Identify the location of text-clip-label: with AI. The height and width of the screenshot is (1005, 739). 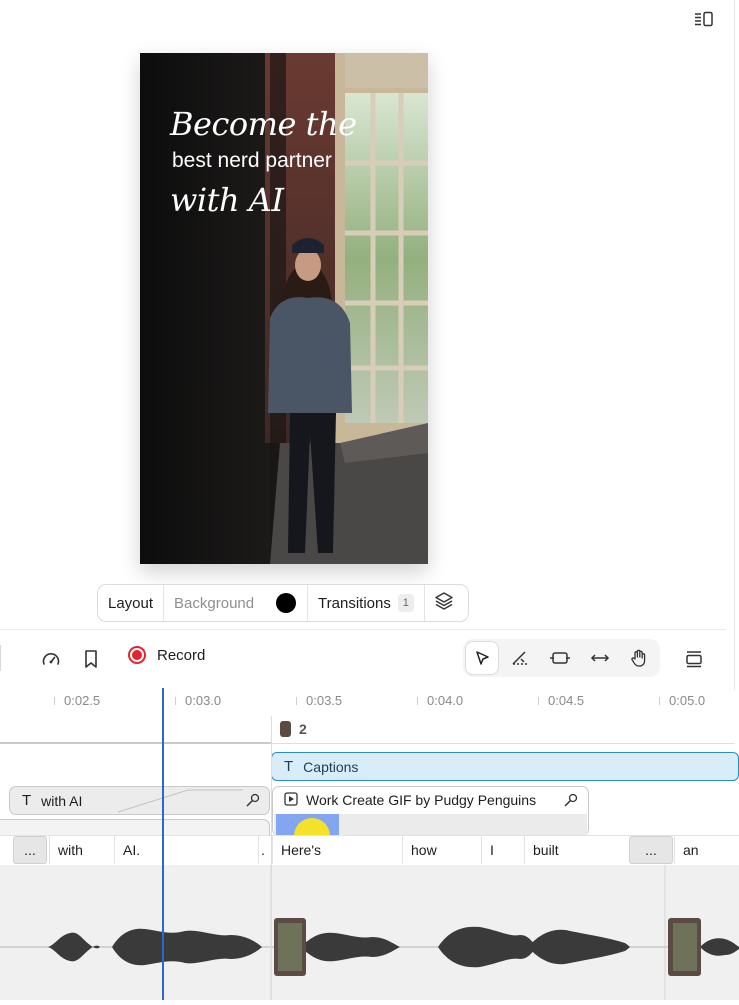
(62, 800).